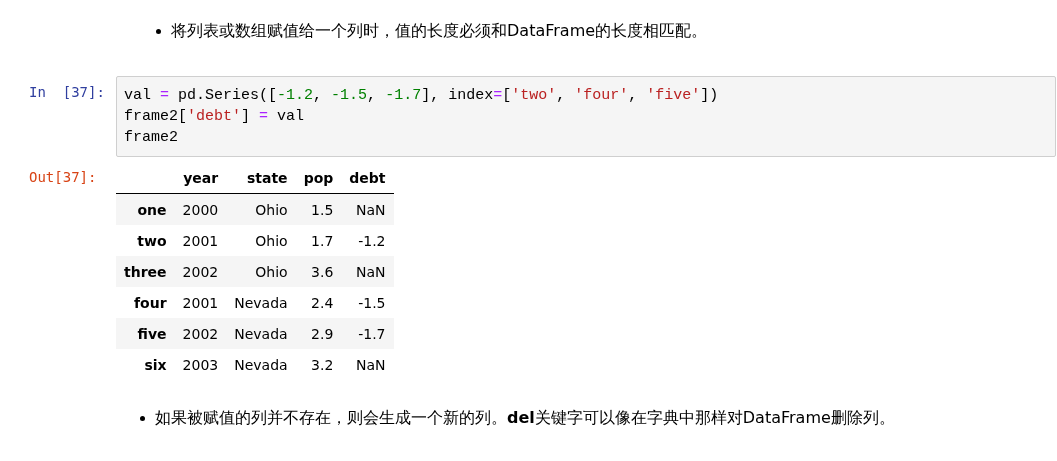 The width and height of the screenshot is (1057, 461). I want to click on row-index: six, so click(145, 364).